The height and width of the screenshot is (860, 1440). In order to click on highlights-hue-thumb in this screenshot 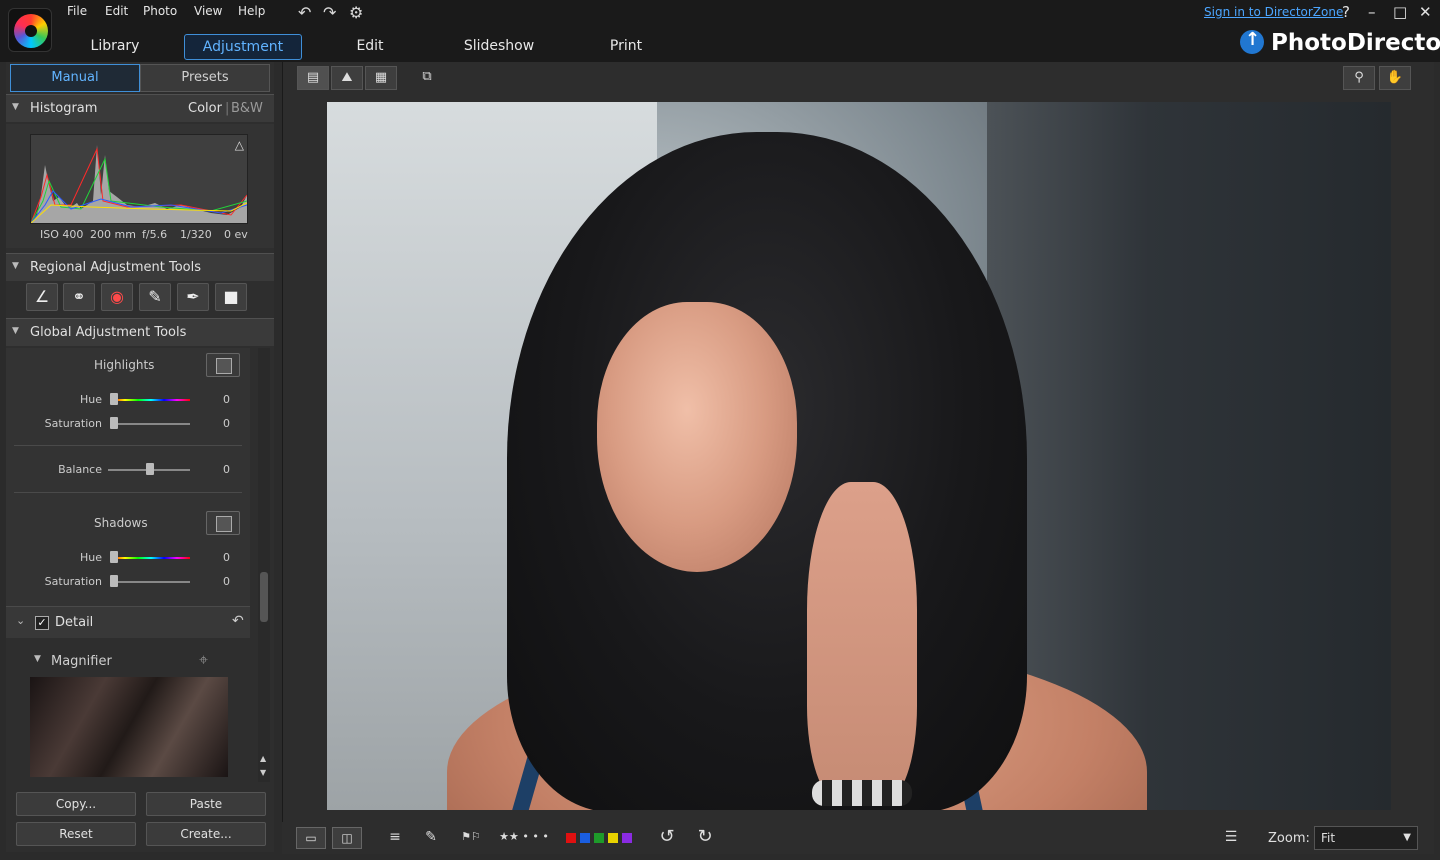, I will do `click(114, 399)`.